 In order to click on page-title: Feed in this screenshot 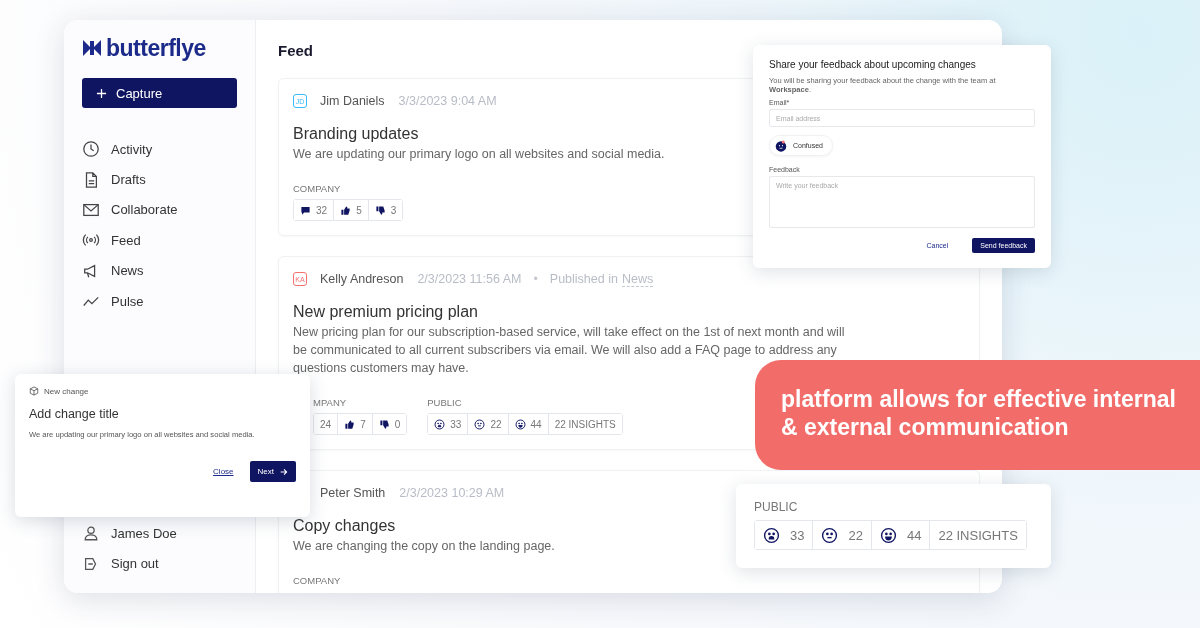, I will do `click(296, 51)`.